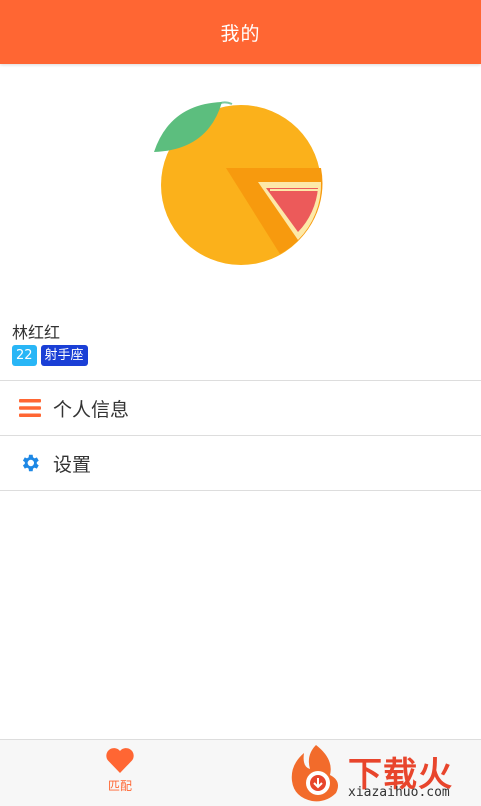 This screenshot has width=481, height=806. Describe the element at coordinates (36, 332) in the screenshot. I see `user-name: 林红红` at that location.